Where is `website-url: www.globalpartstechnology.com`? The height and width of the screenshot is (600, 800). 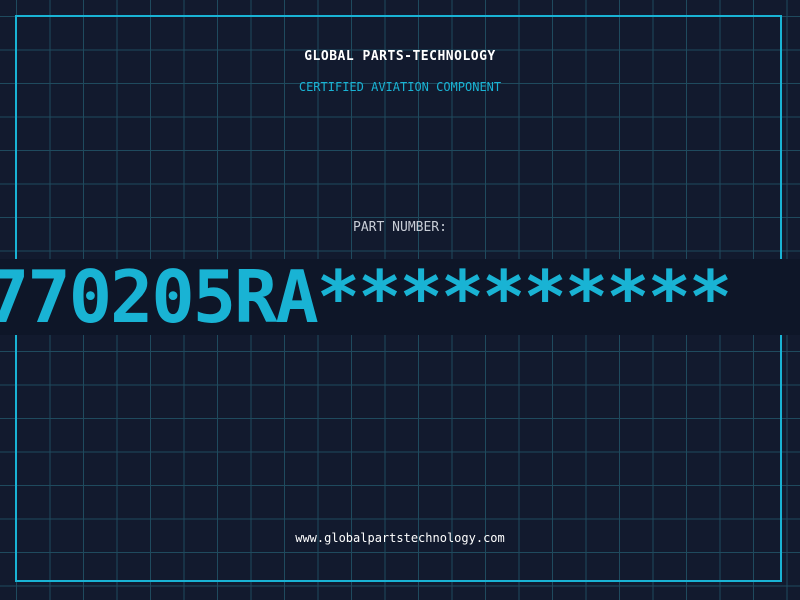
website-url: www.globalpartstechnology.com is located at coordinates (400, 538).